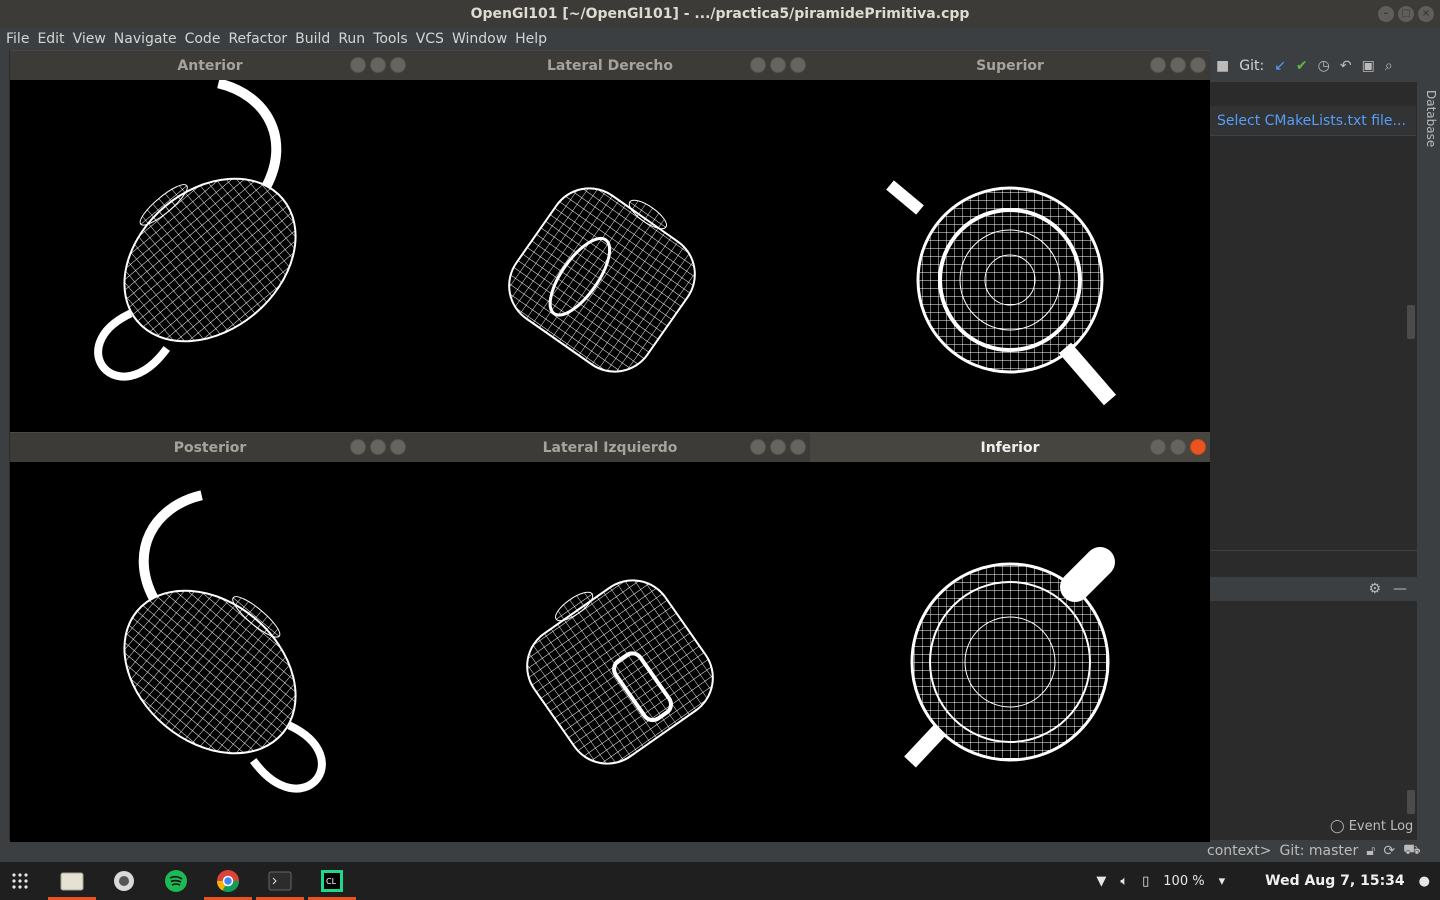  I want to click on hide-icon: —, so click(1400, 589).